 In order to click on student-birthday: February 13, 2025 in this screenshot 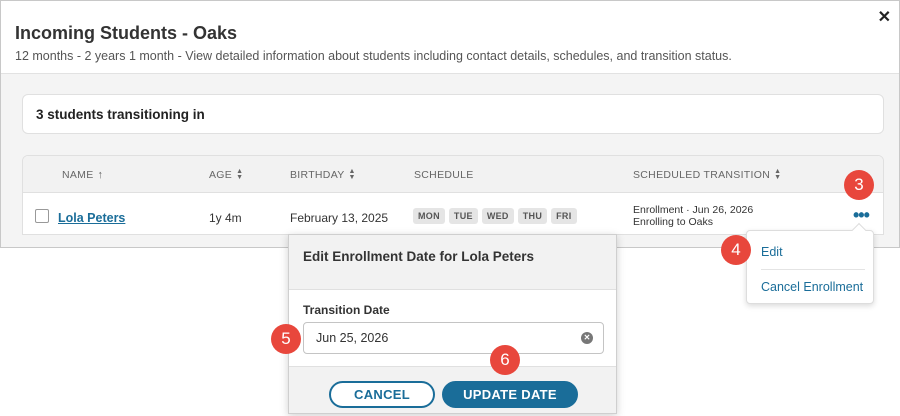, I will do `click(339, 218)`.